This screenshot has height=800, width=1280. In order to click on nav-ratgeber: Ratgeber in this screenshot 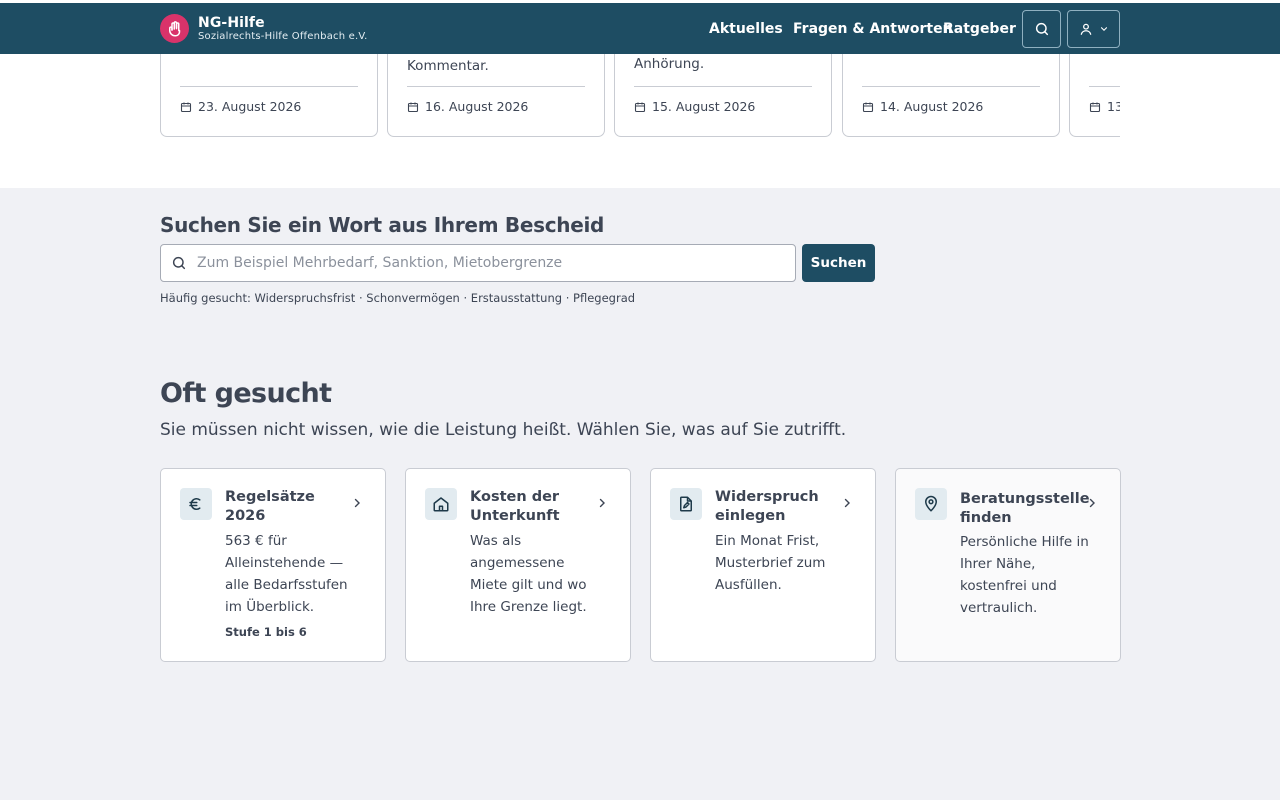, I will do `click(979, 29)`.